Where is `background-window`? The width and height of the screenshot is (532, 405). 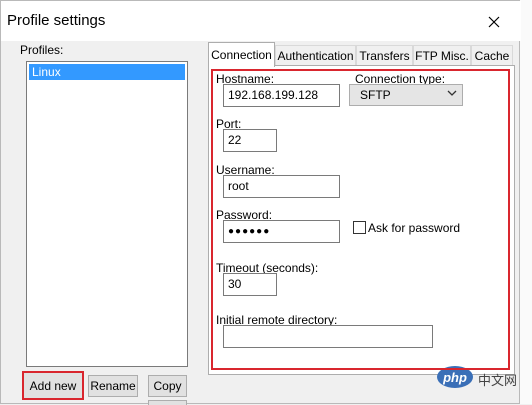
background-window is located at coordinates (526, 202).